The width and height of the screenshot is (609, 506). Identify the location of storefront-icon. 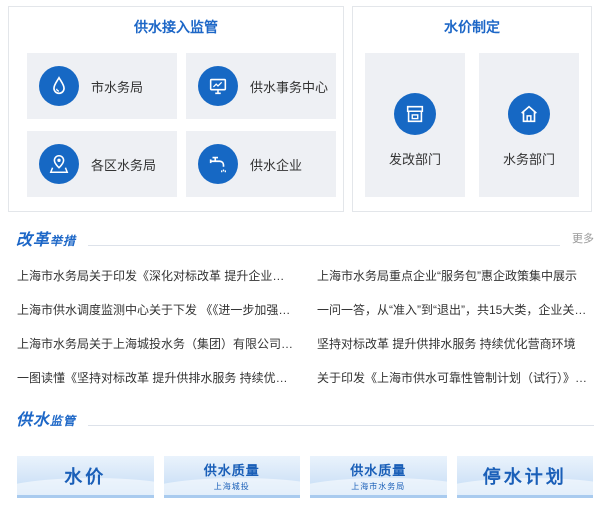
(415, 114).